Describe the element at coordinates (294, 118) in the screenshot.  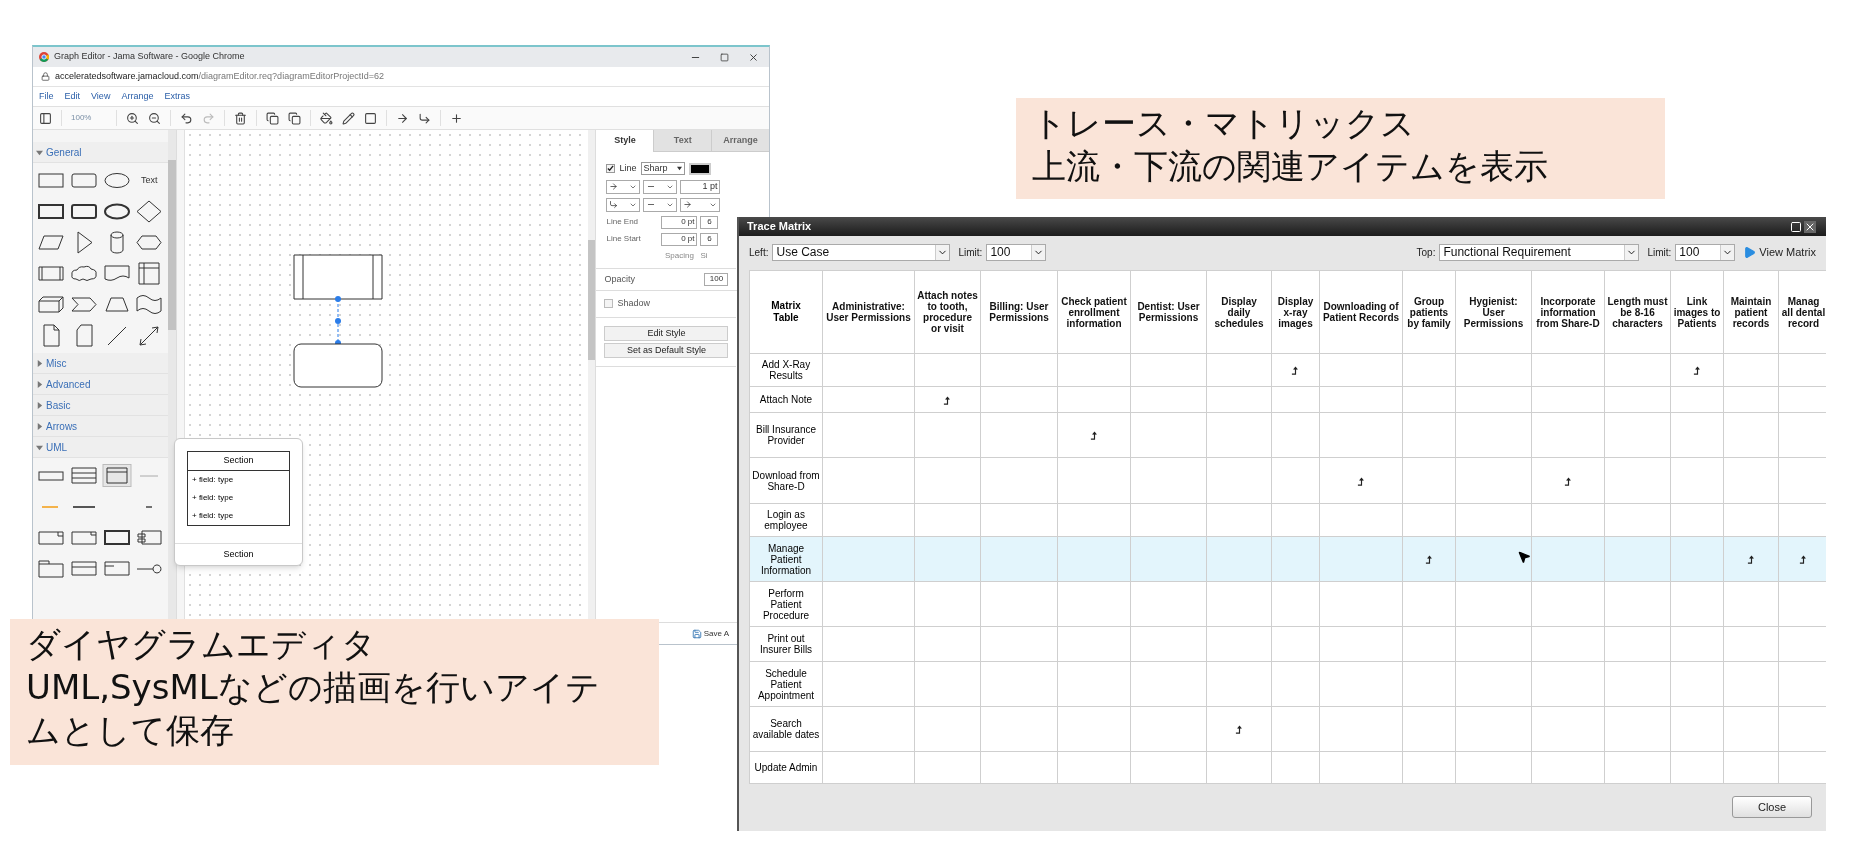
I see `to-back-icon` at that location.